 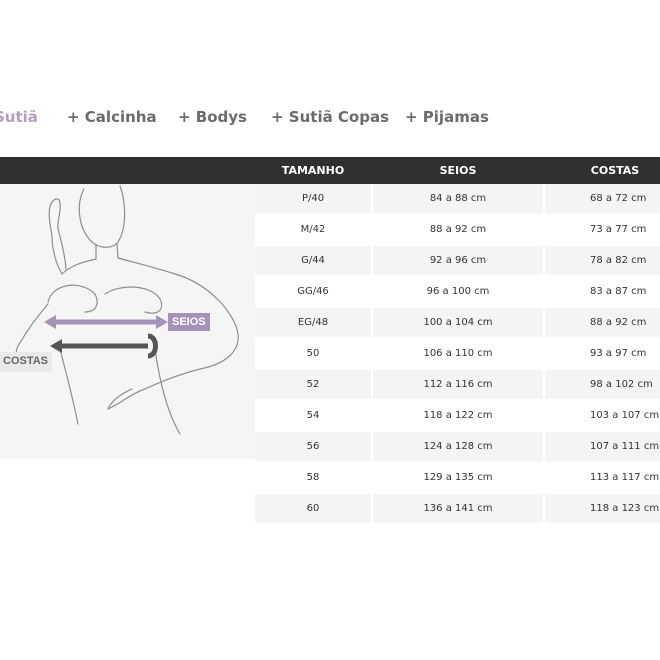 I want to click on table-row: 52 112 a 116 cm 98 a 102 cm, so click(x=457, y=385).